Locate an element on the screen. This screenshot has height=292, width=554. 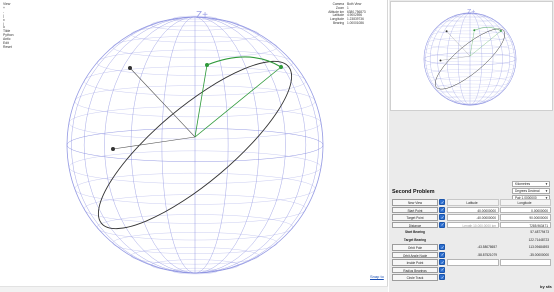
info-value: 1.00001086 is located at coordinates (355, 22).